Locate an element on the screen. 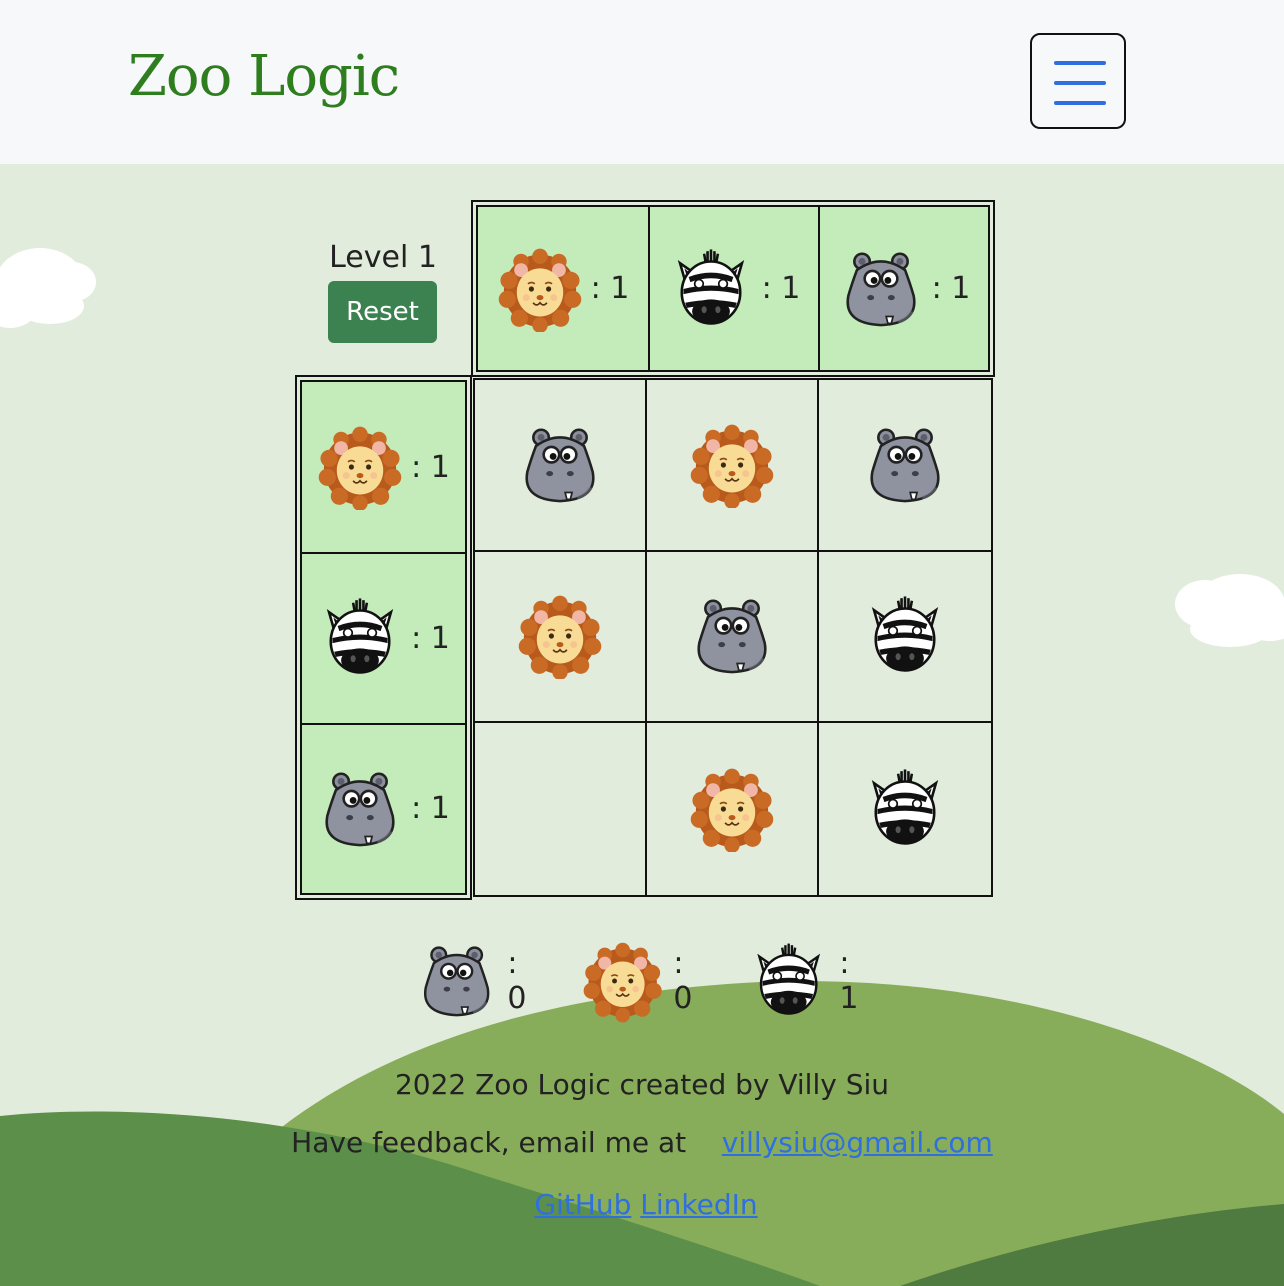 This screenshot has height=1286, width=1284. reset-button: Reset is located at coordinates (382, 312).